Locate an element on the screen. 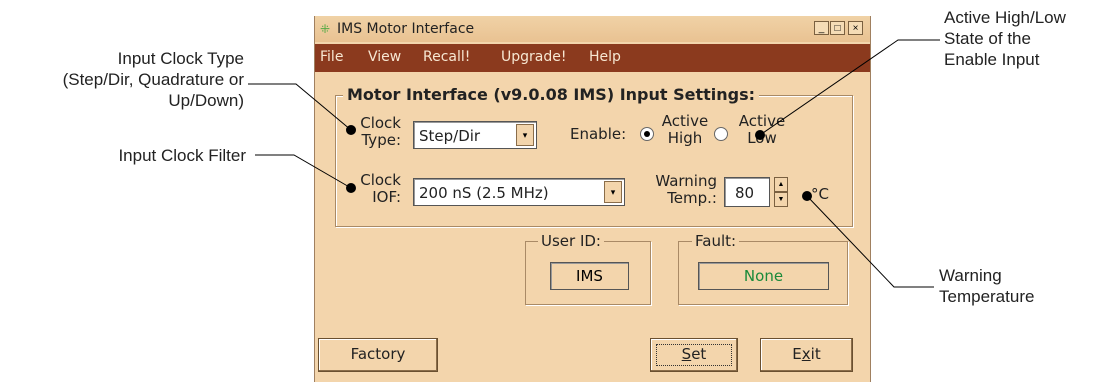 The width and height of the screenshot is (1115, 382). clock-iof-value: 200 nS (2.5 MHz) is located at coordinates (484, 193).